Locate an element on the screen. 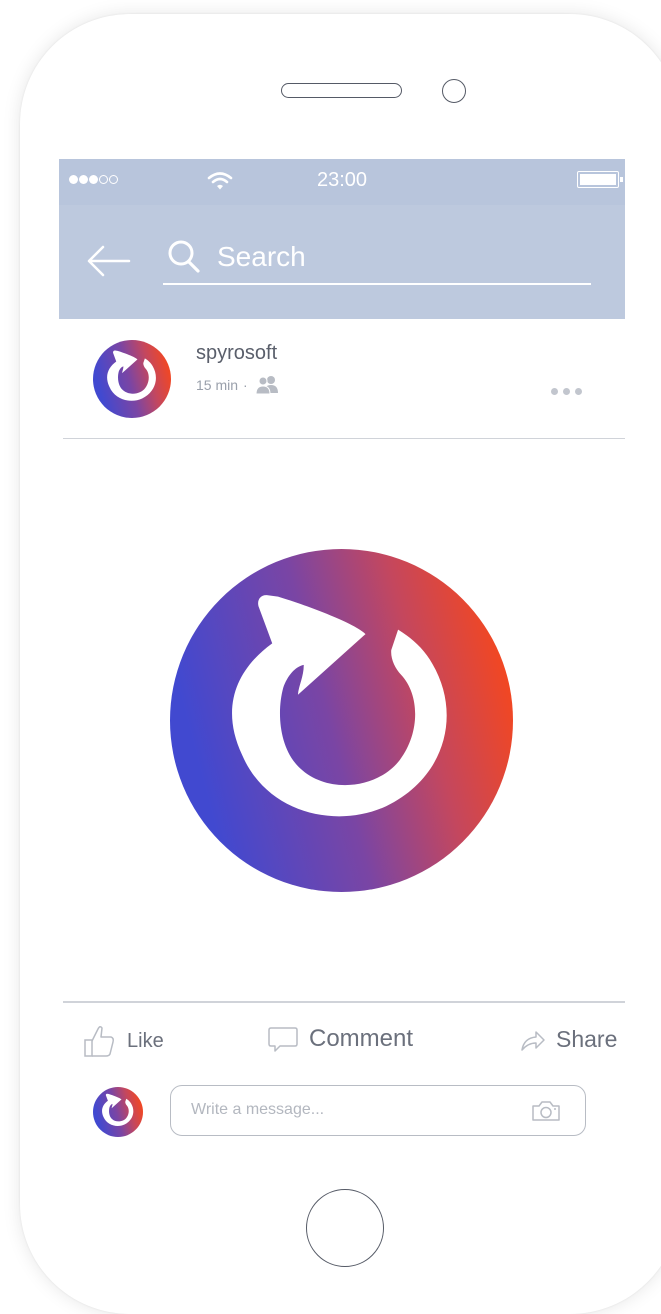 The width and height of the screenshot is (661, 1314). search-icon is located at coordinates (184, 257).